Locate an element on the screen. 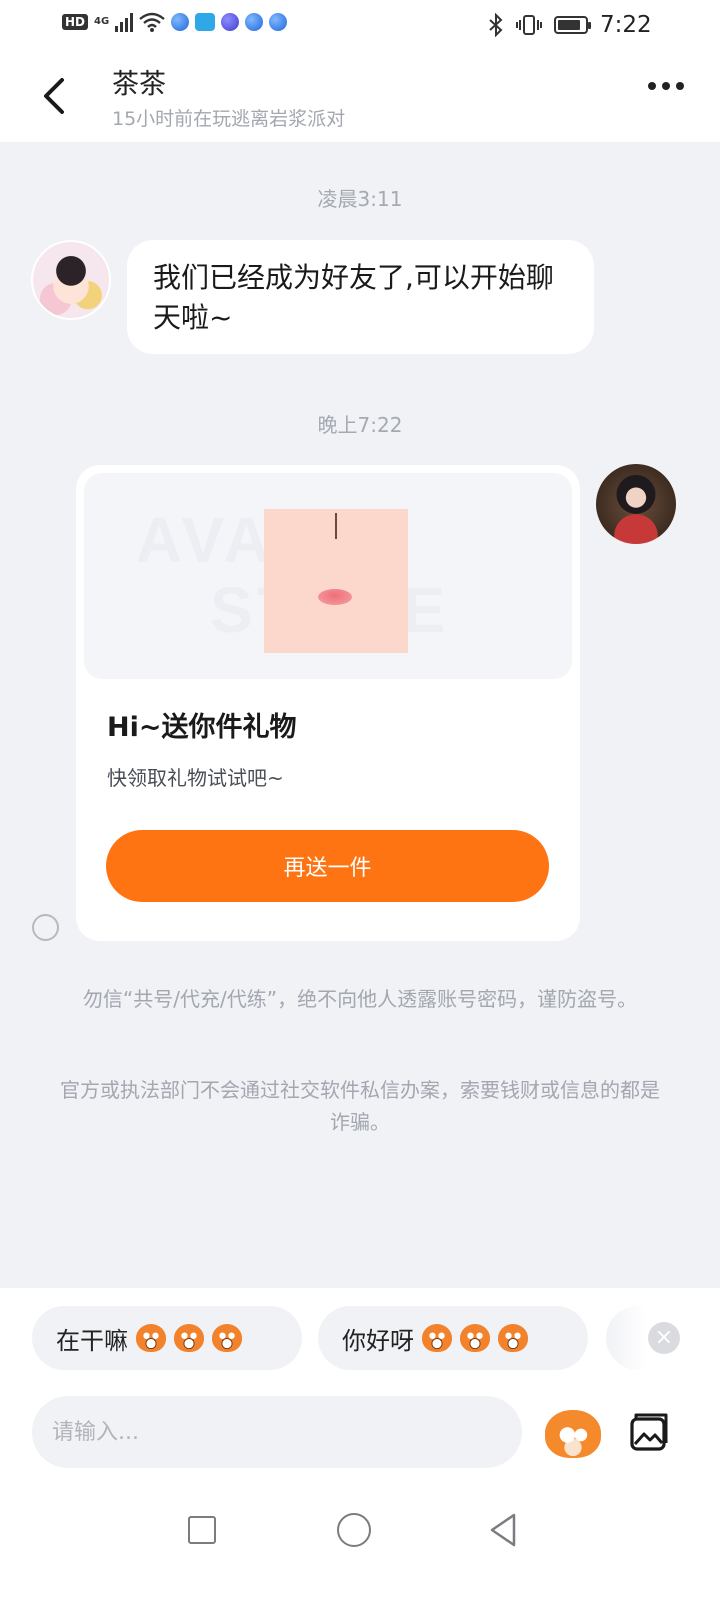 This screenshot has width=720, height=1600. book-app-icon is located at coordinates (205, 22).